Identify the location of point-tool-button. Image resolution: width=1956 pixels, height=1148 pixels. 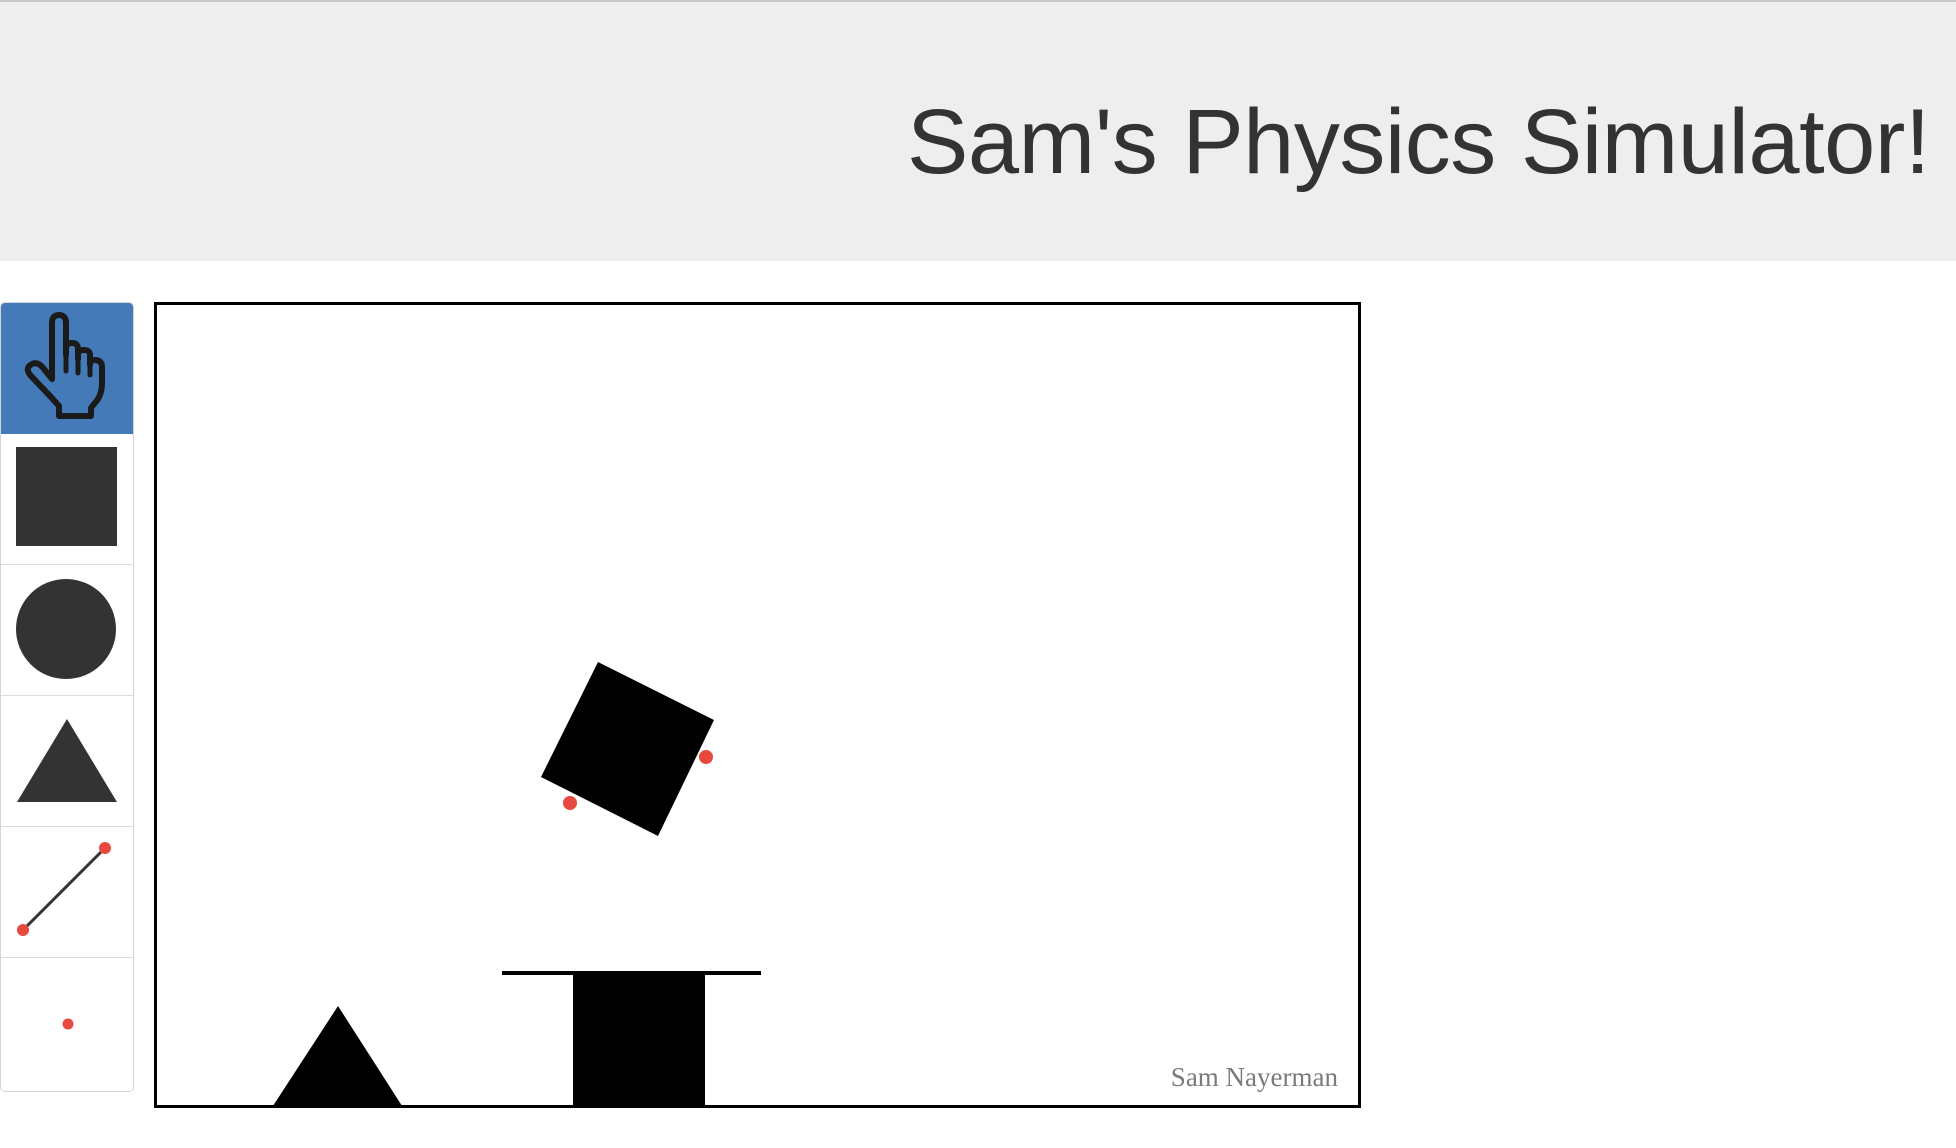
(67, 1024).